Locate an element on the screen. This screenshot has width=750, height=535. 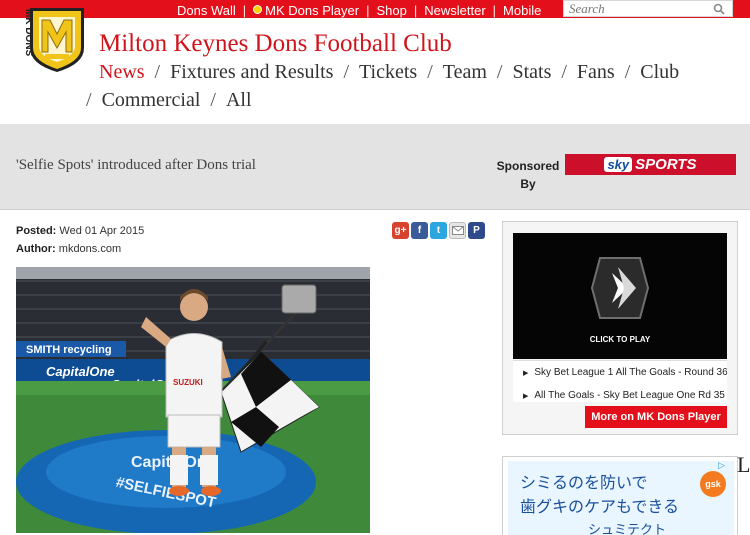
ad-product-name: シュミテクト is located at coordinates (627, 529).